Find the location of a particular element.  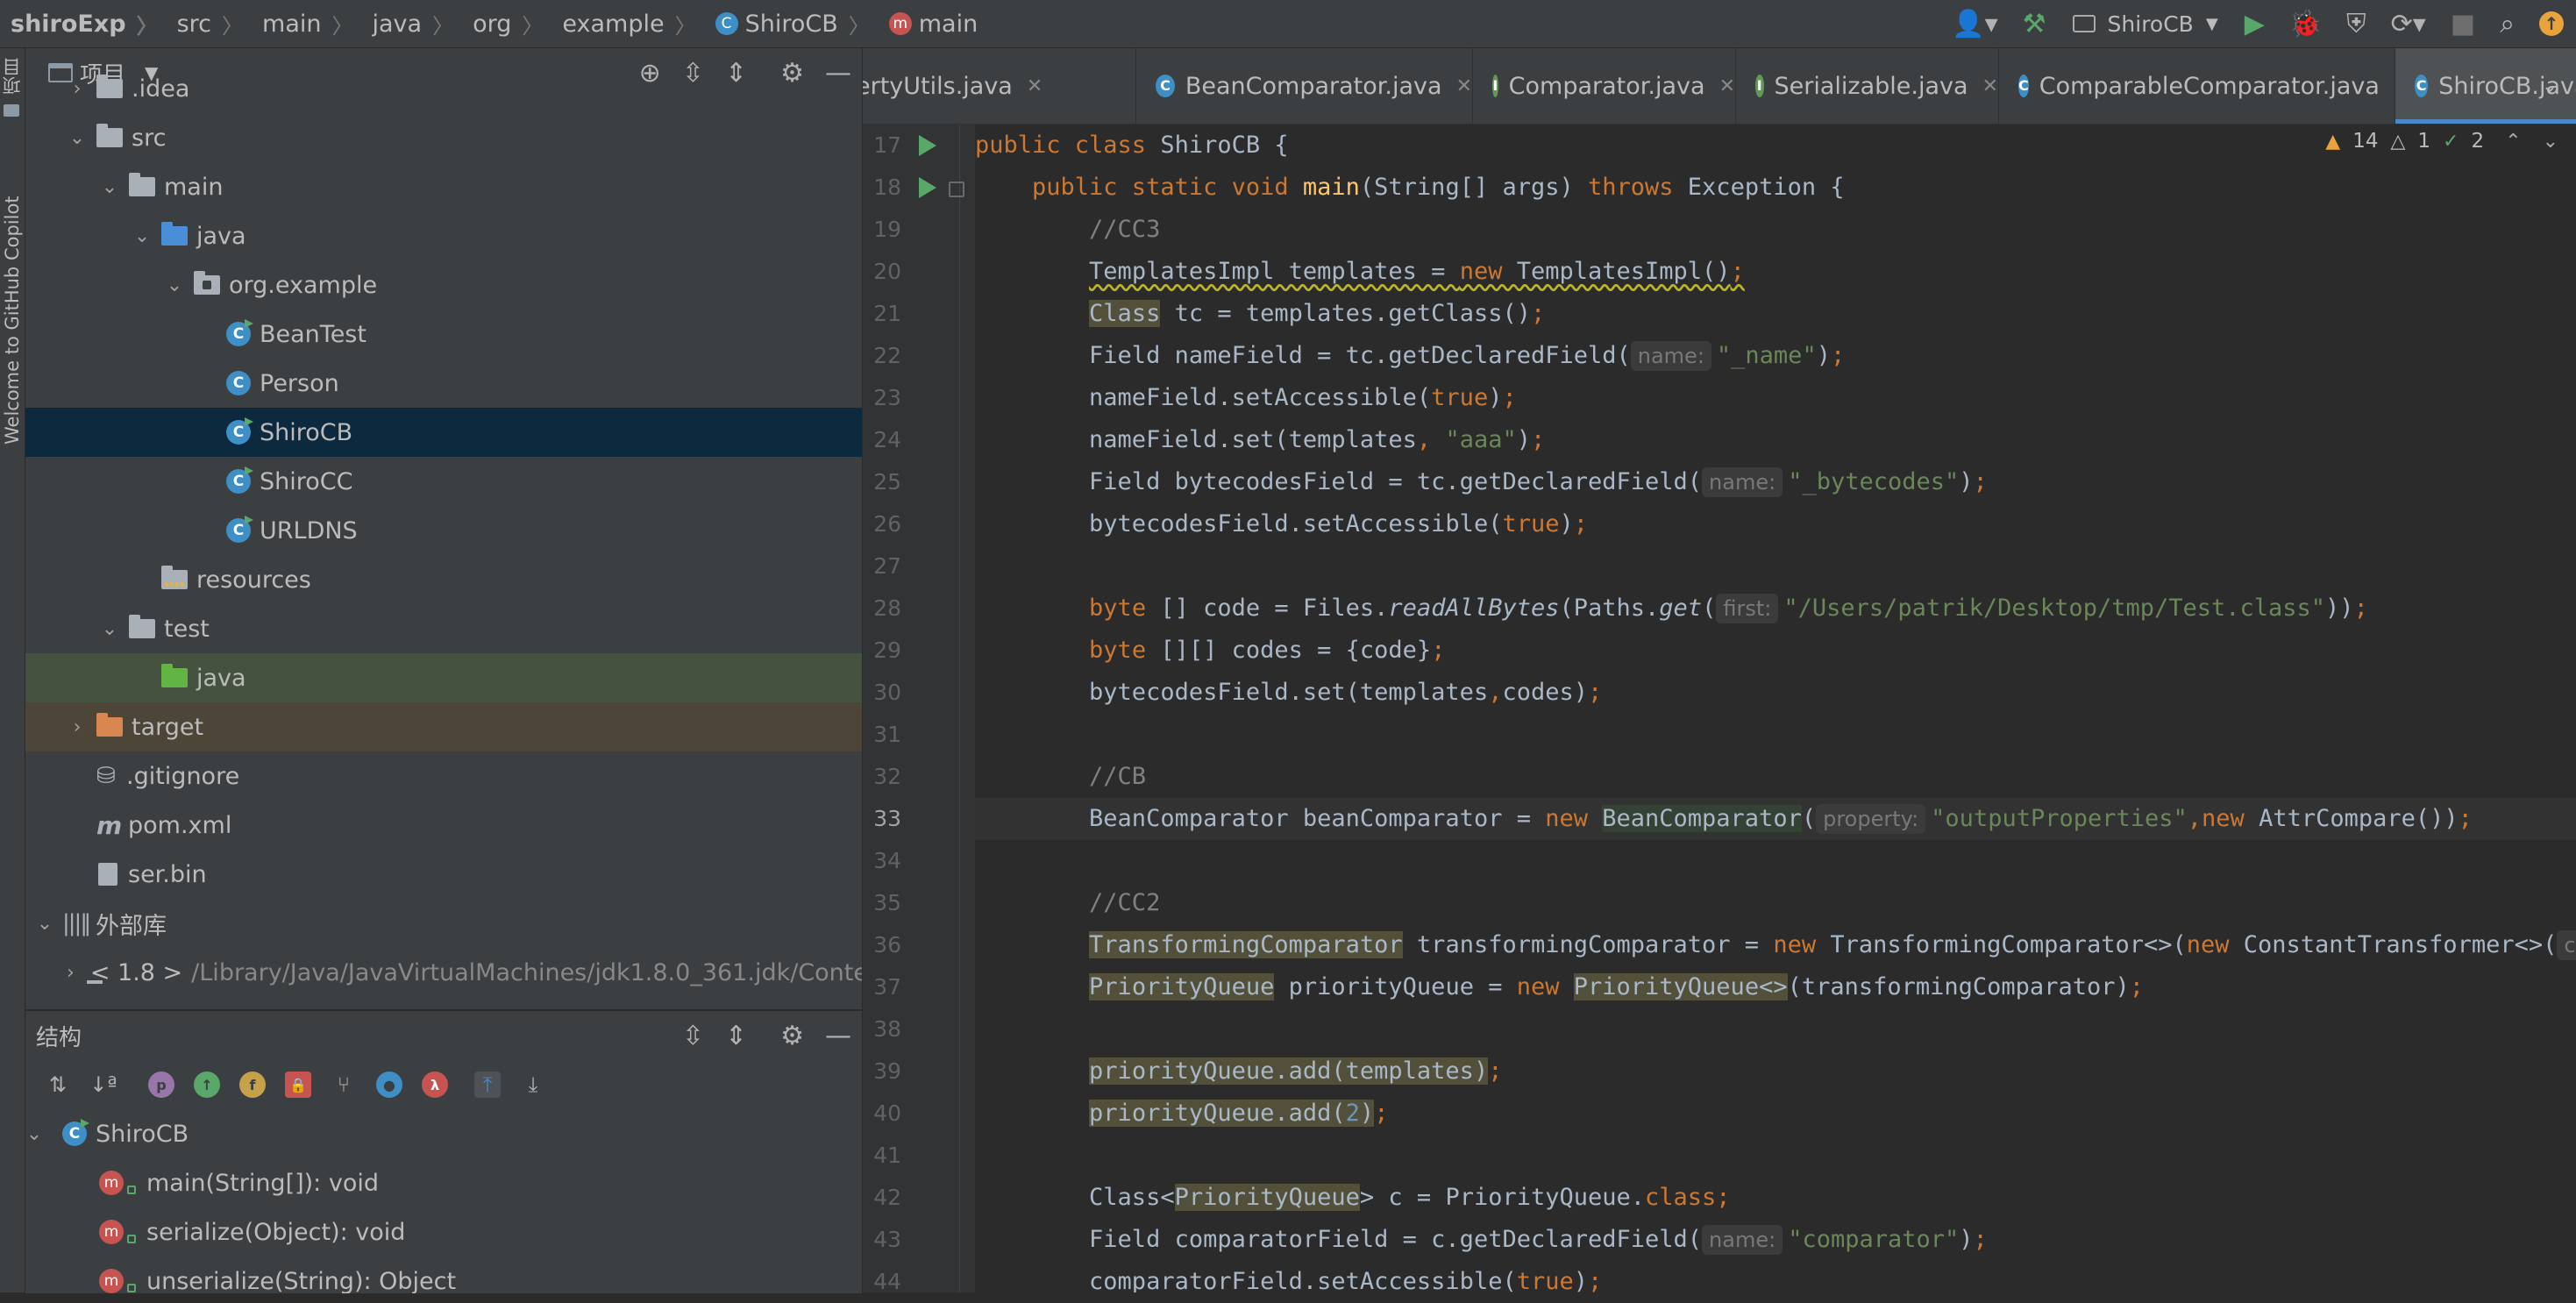

minimize-icon: — is located at coordinates (838, 1035).